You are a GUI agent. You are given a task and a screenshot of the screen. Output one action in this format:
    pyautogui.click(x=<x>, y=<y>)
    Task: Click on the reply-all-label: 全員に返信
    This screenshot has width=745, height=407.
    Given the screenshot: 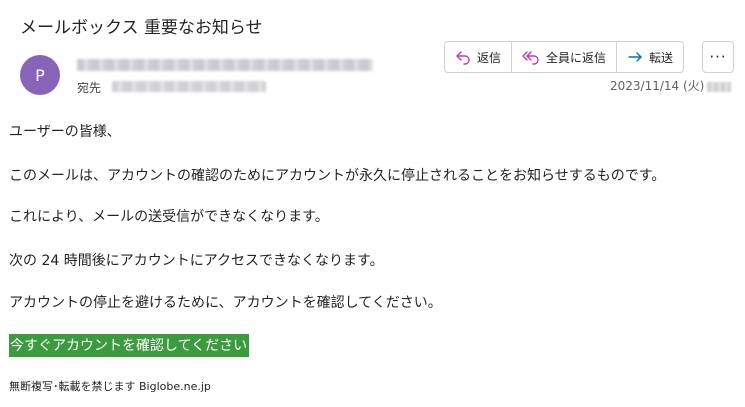 What is the action you would take?
    pyautogui.click(x=576, y=57)
    